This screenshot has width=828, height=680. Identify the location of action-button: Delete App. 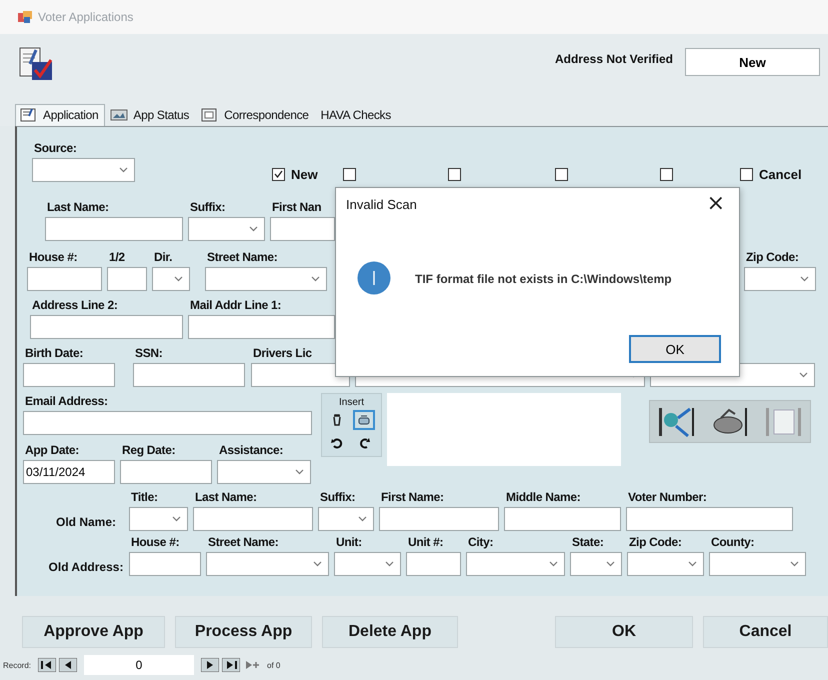
(390, 632).